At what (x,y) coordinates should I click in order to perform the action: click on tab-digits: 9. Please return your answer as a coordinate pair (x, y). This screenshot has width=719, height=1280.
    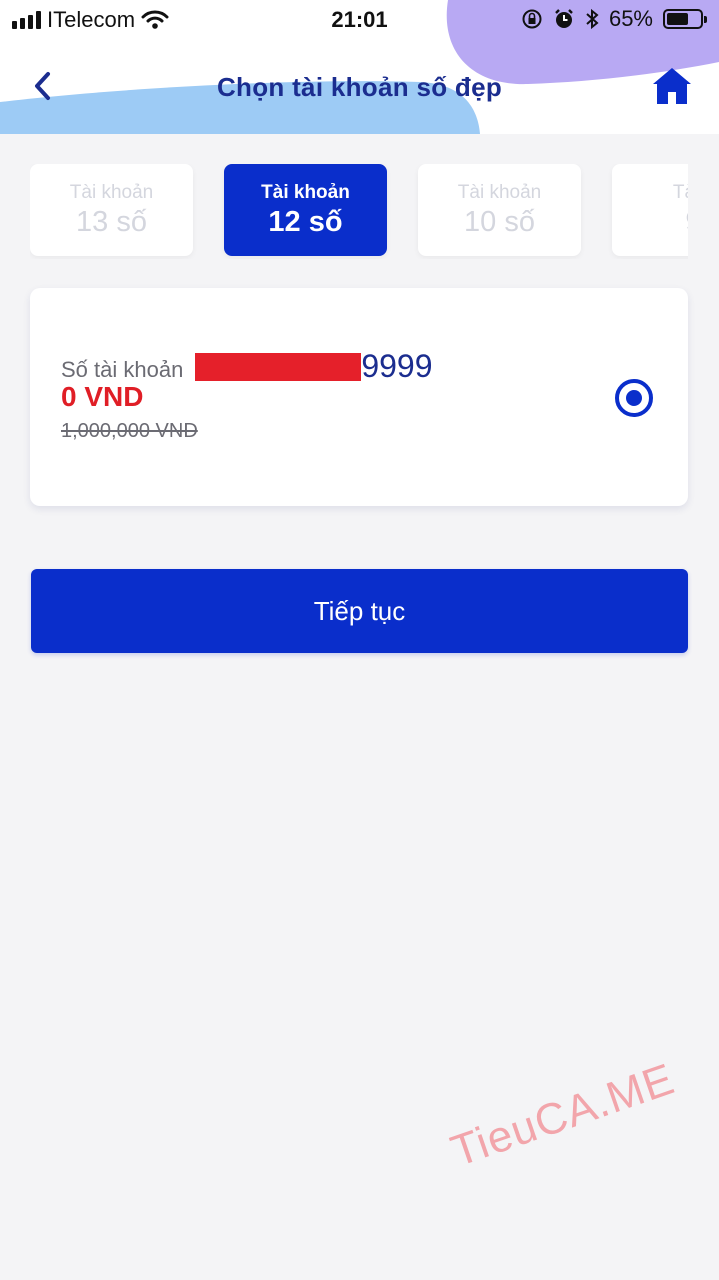
    Looking at the image, I should click on (686, 222).